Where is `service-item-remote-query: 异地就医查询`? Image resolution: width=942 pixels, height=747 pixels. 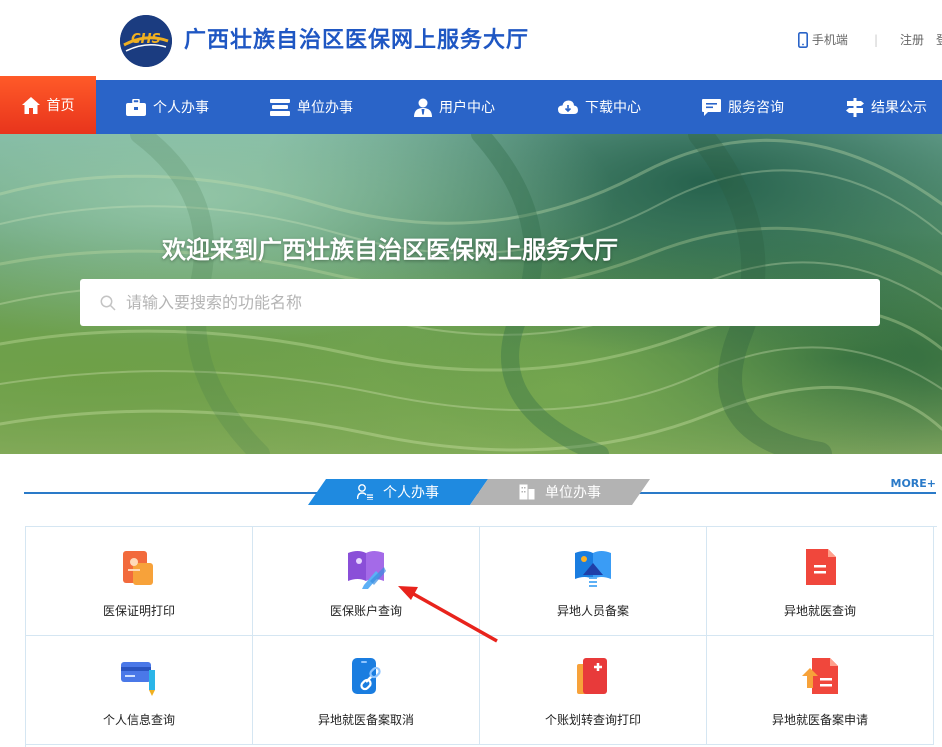
service-item-remote-query: 异地就医查询 is located at coordinates (820, 581).